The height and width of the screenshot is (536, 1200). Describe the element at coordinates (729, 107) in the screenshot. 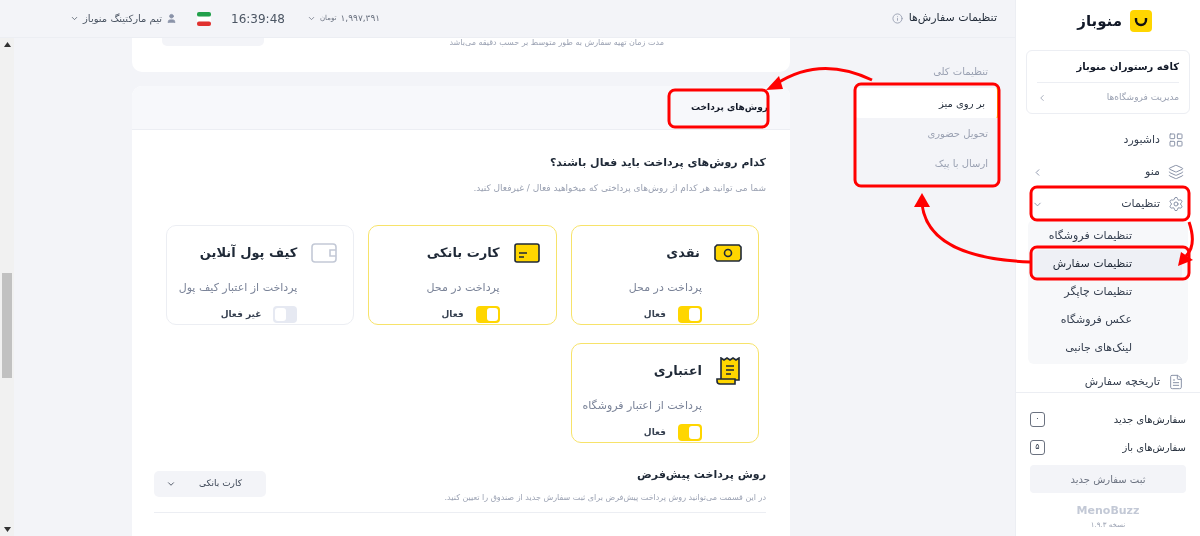

I see `section-tab: روش‌های پرداخت` at that location.